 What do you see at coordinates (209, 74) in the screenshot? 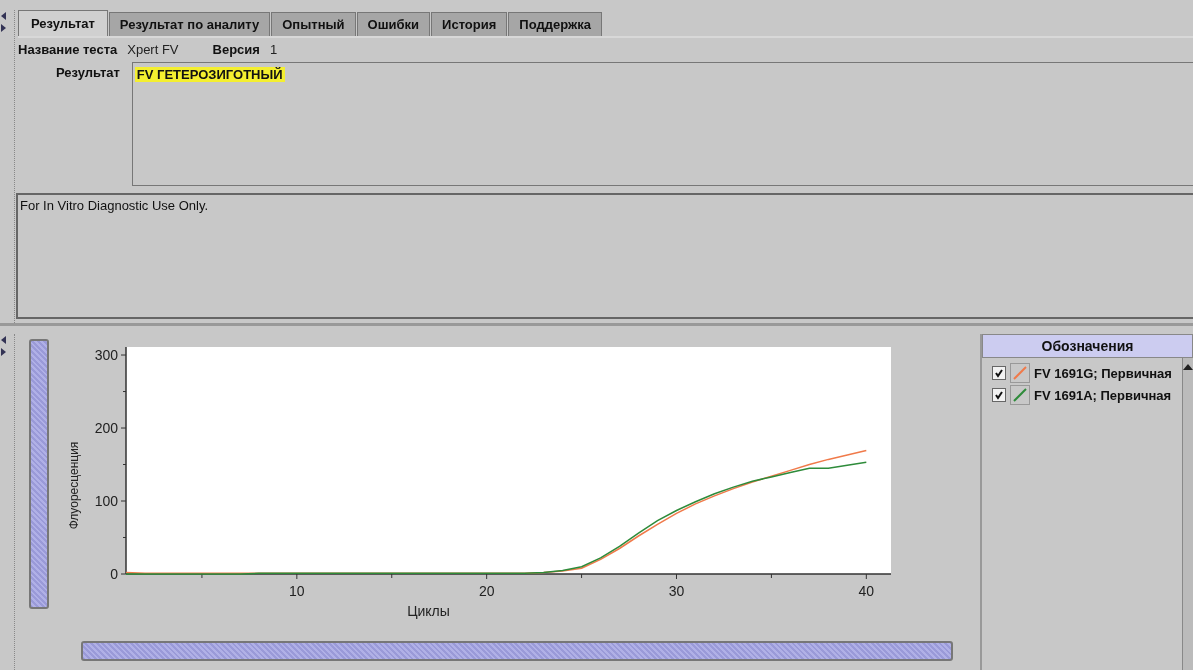
I see `result-value: FV ГЕТЕРОЗИГОТНЫЙ` at bounding box center [209, 74].